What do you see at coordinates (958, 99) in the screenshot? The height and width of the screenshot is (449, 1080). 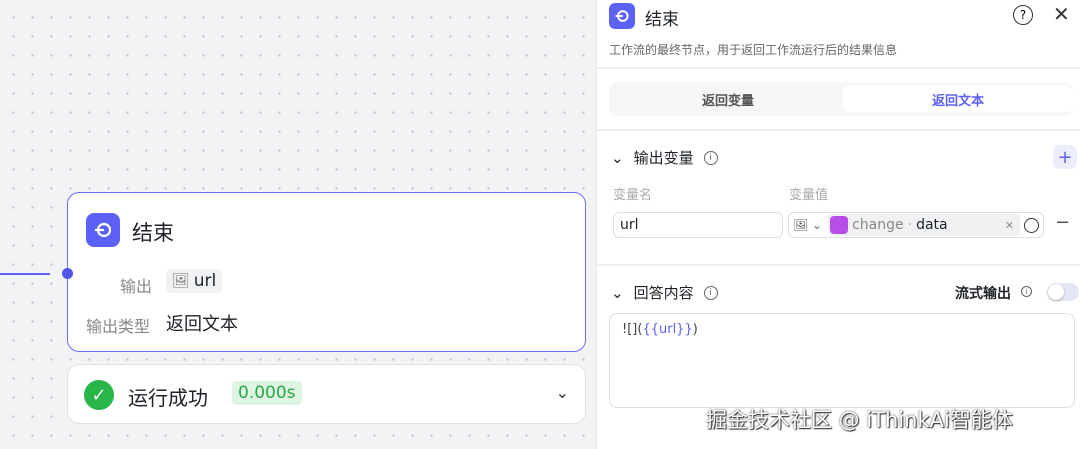 I see `tab-return-text: 返回文本` at bounding box center [958, 99].